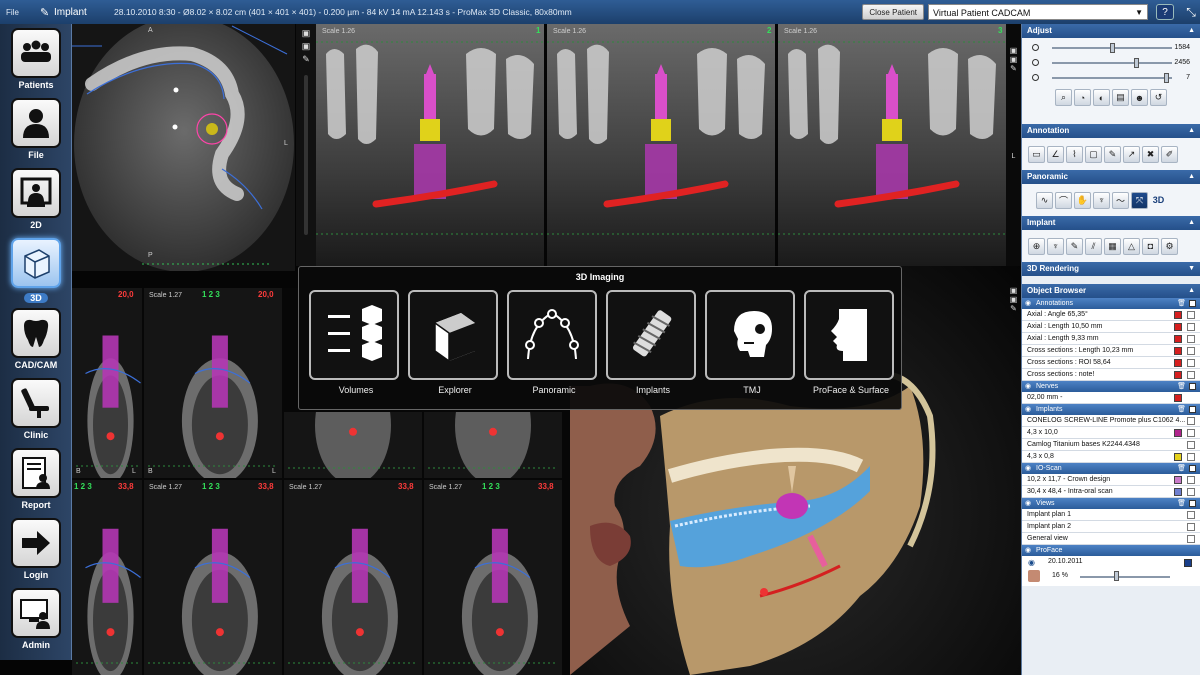 This screenshot has width=1200, height=675. Describe the element at coordinates (430, 145) in the screenshot. I see `panoramic-panel: Scale 1.26 1` at that location.